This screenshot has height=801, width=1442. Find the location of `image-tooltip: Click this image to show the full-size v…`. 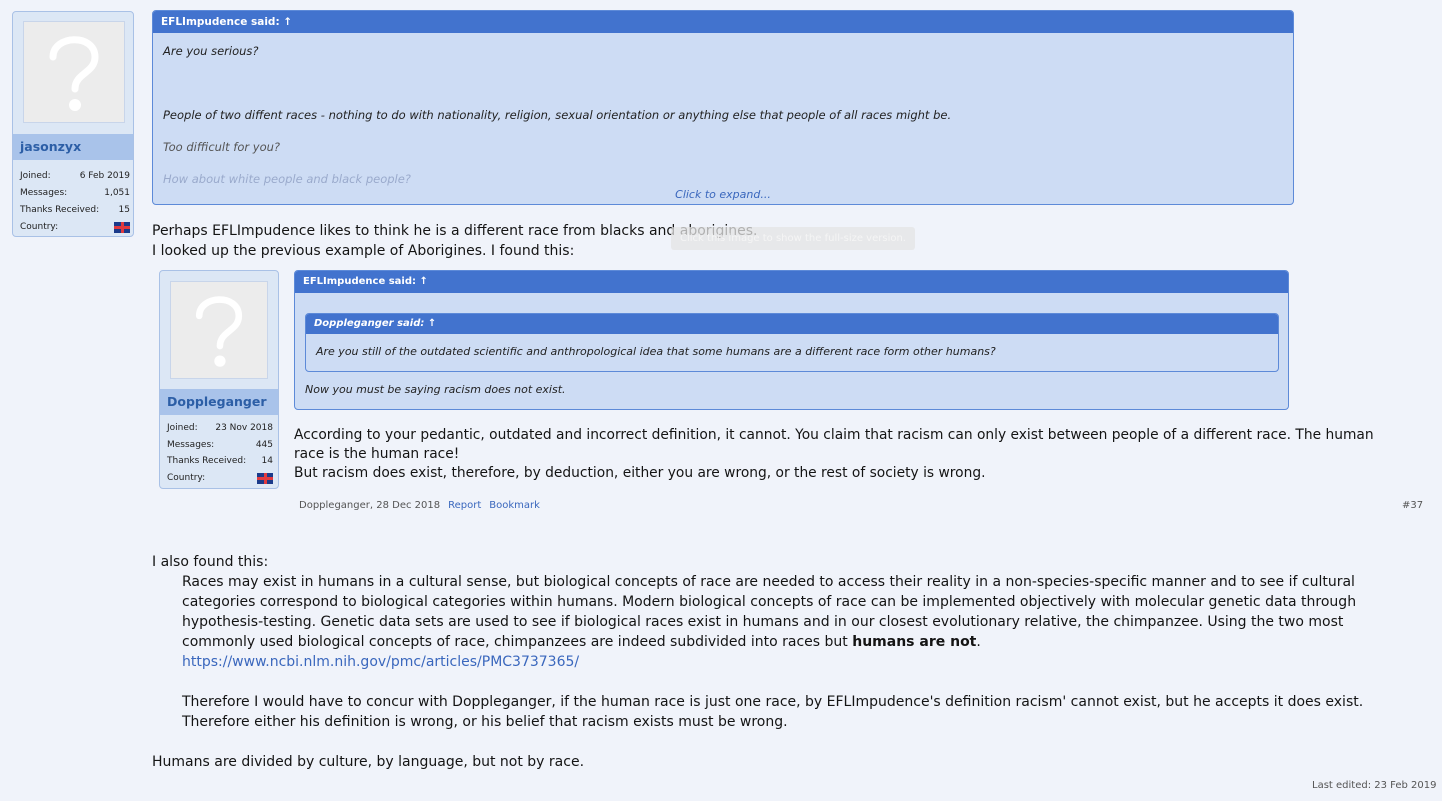

image-tooltip: Click this image to show the full-size v… is located at coordinates (793, 238).